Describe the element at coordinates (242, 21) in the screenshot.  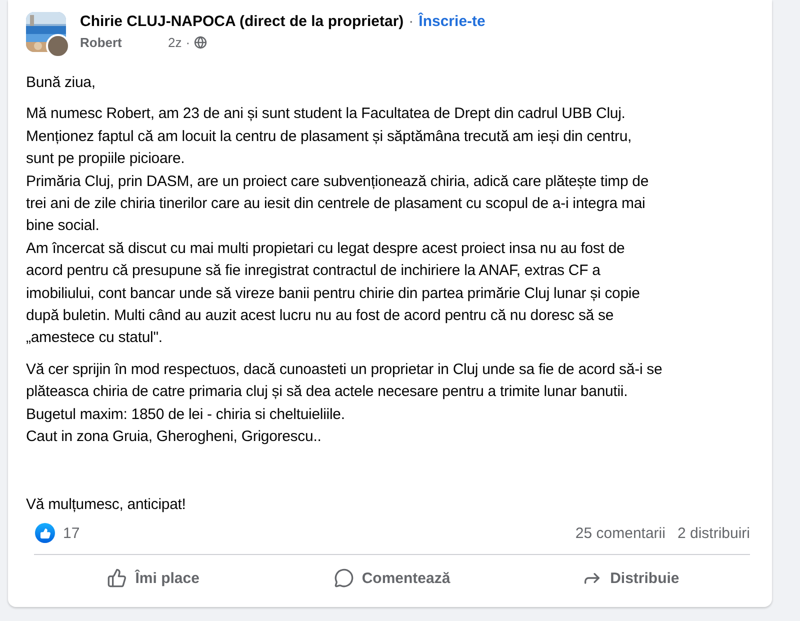
I see `group-name: Chirie CLUJ-NAPOCA (direct de la proprietar)` at that location.